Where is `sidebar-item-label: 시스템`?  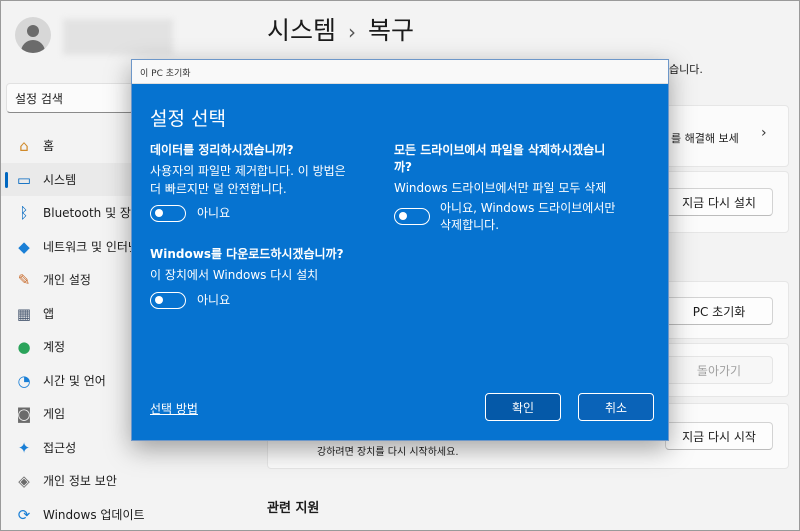
sidebar-item-label: 시스템 is located at coordinates (60, 179).